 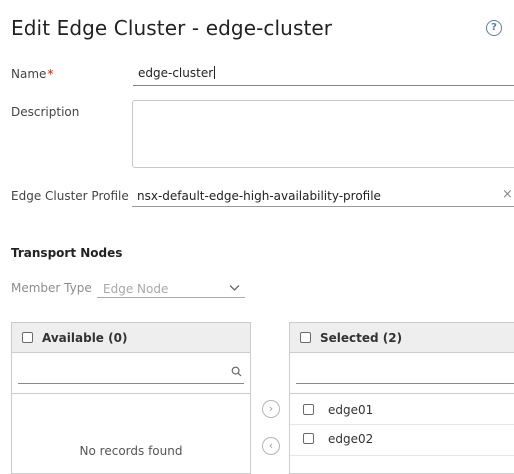 What do you see at coordinates (234, 288) in the screenshot?
I see `chevron-down-icon` at bounding box center [234, 288].